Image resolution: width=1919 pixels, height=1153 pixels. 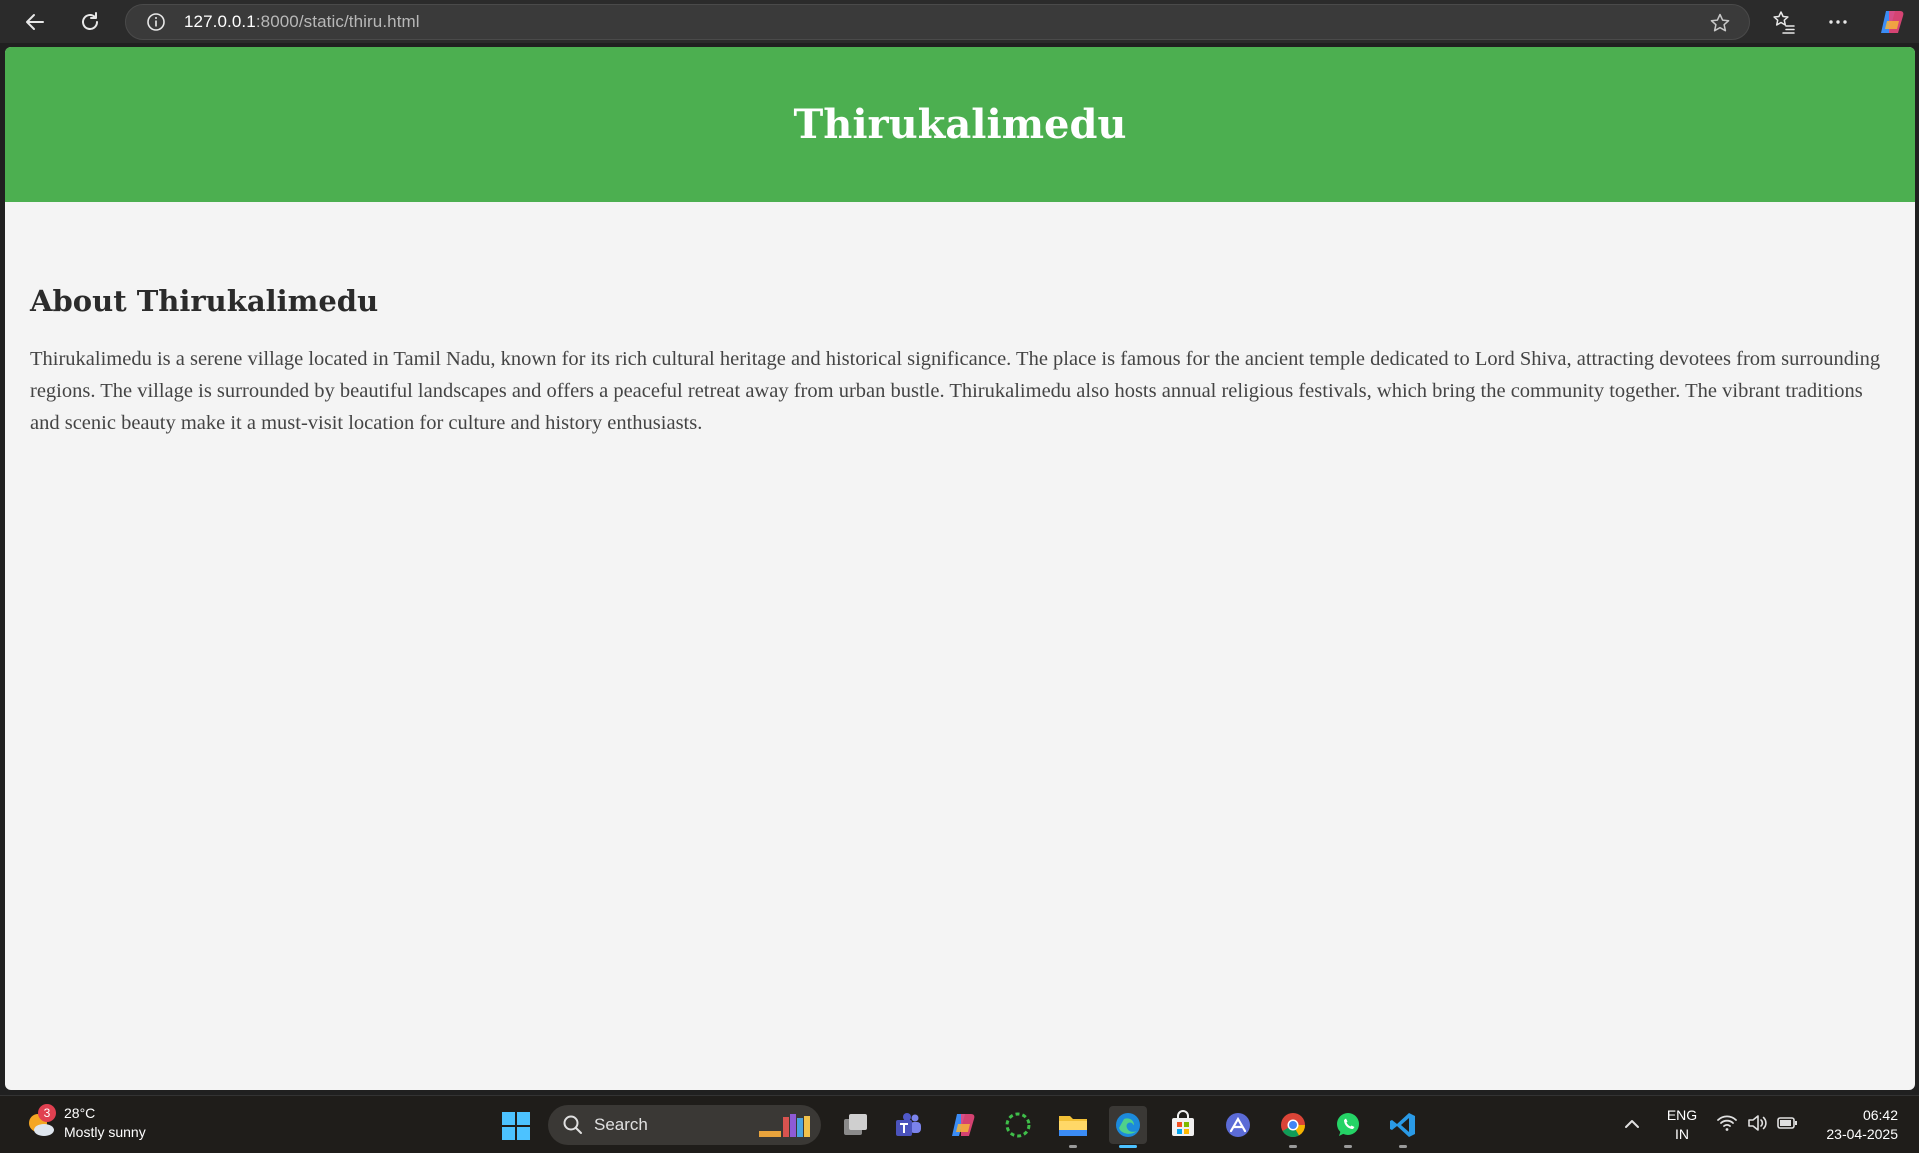 What do you see at coordinates (1018, 1125) in the screenshot?
I see `circular-app-icon` at bounding box center [1018, 1125].